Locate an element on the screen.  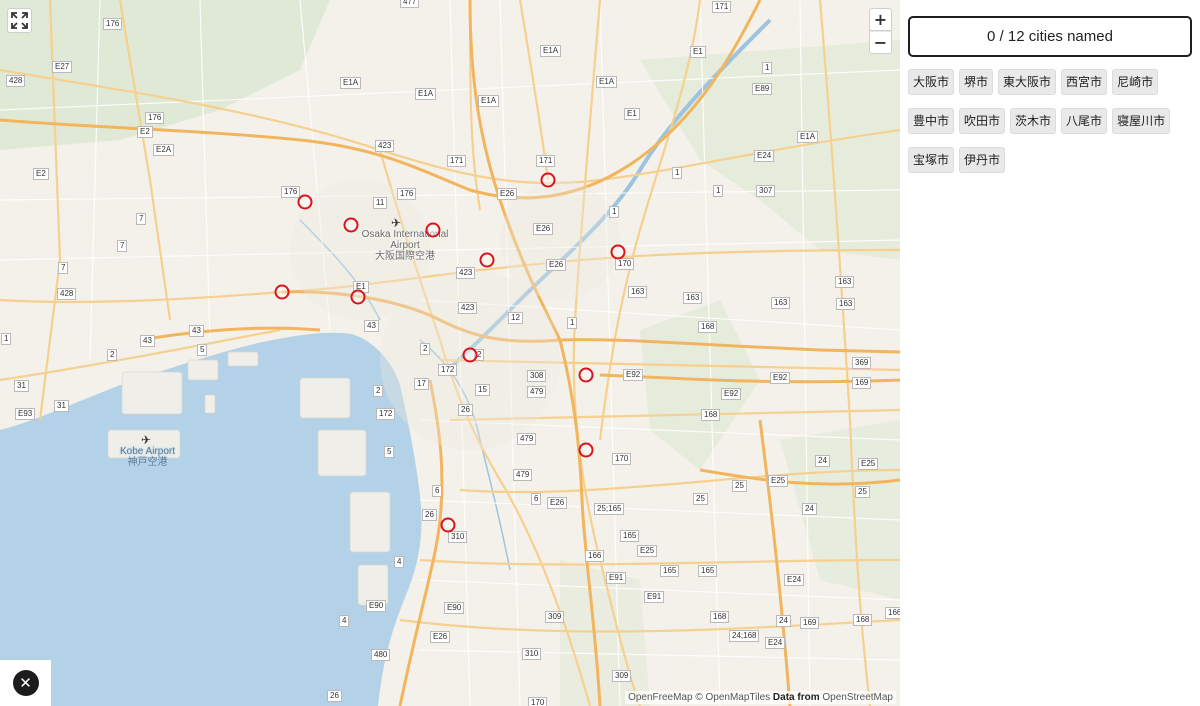
road-shield: 308 is located at coordinates (537, 376).